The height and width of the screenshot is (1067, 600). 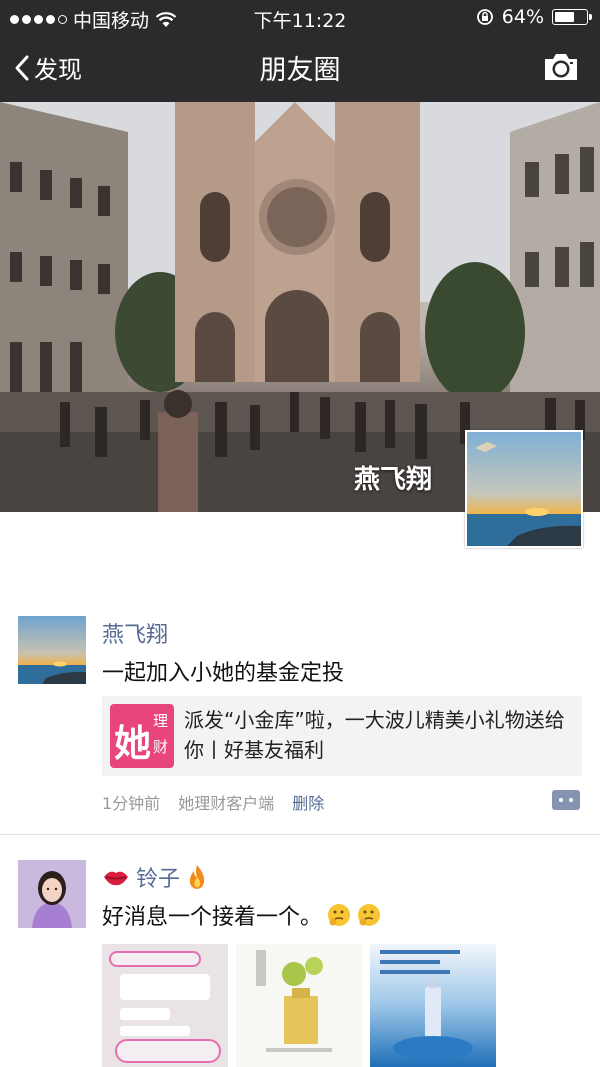 I want to click on logo-character-small: 财, so click(x=161, y=747).